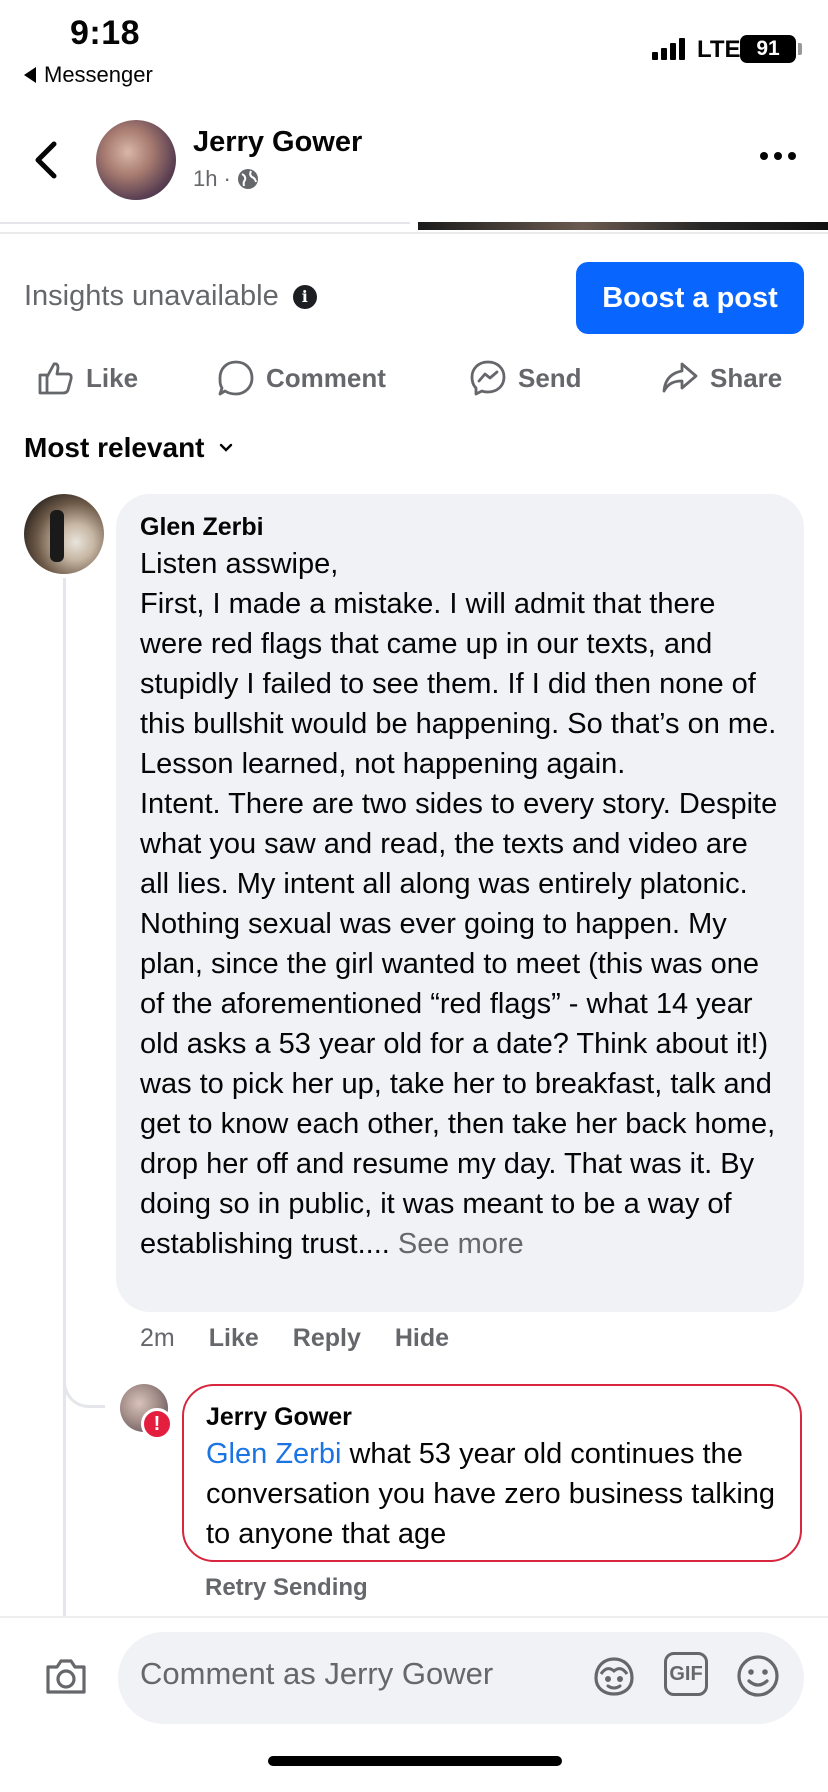  I want to click on sort-label: Most relevant, so click(114, 447).